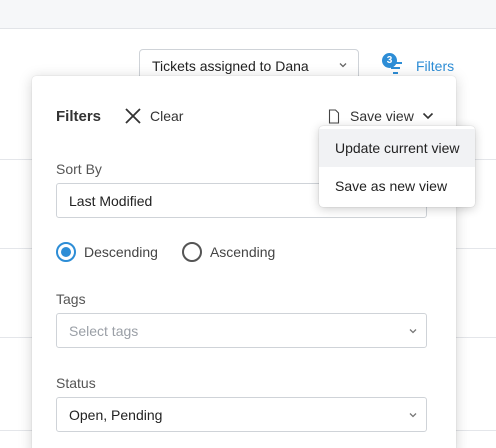 Image resolution: width=496 pixels, height=448 pixels. I want to click on status-value: Open, Pending, so click(116, 414).